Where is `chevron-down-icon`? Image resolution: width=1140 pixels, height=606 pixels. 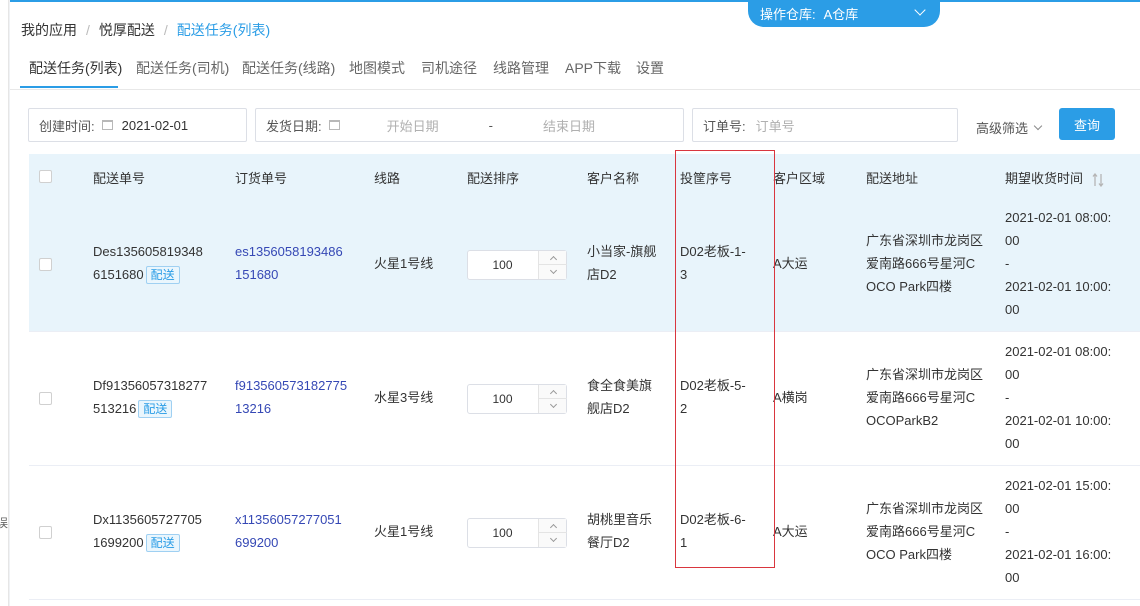 chevron-down-icon is located at coordinates (553, 538).